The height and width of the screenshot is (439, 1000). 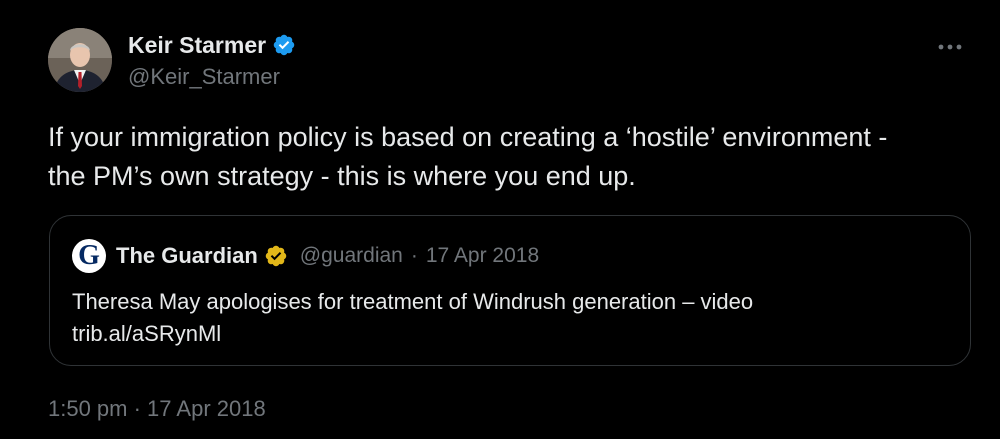 What do you see at coordinates (212, 77) in the screenshot?
I see `author-handle: @Keir_Starmer` at bounding box center [212, 77].